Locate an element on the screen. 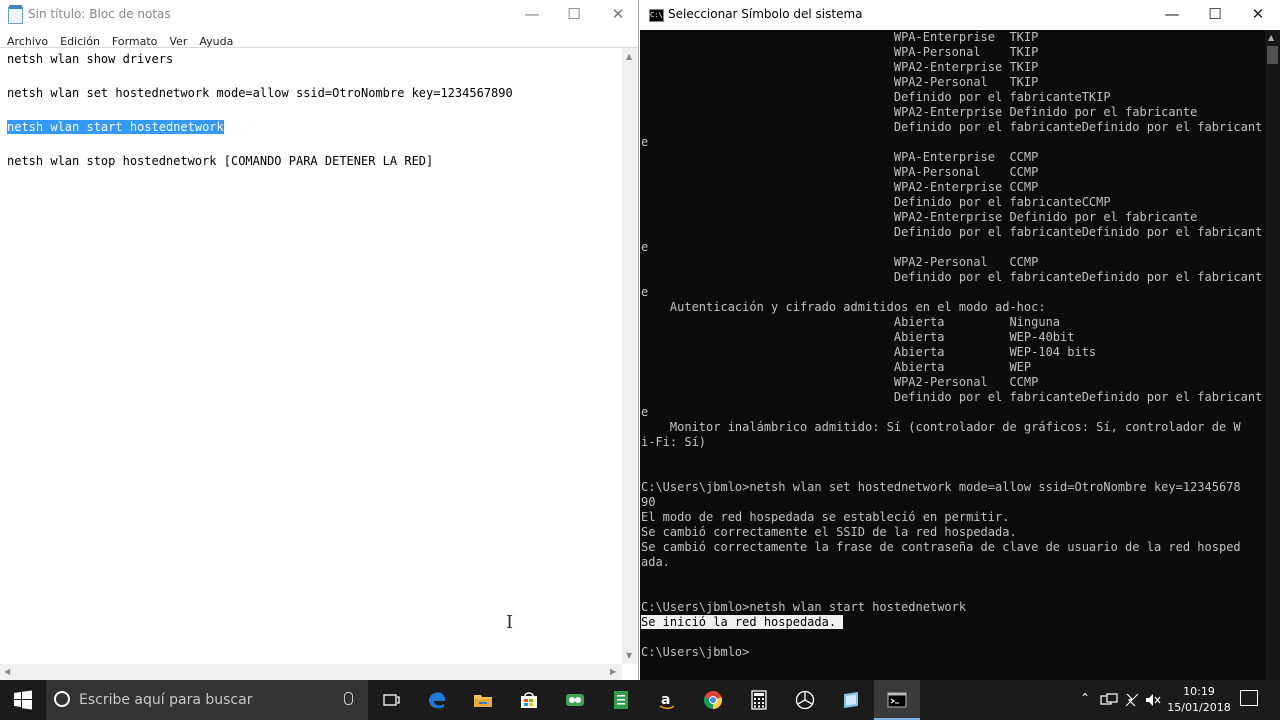  task-view-button is located at coordinates (391, 700).